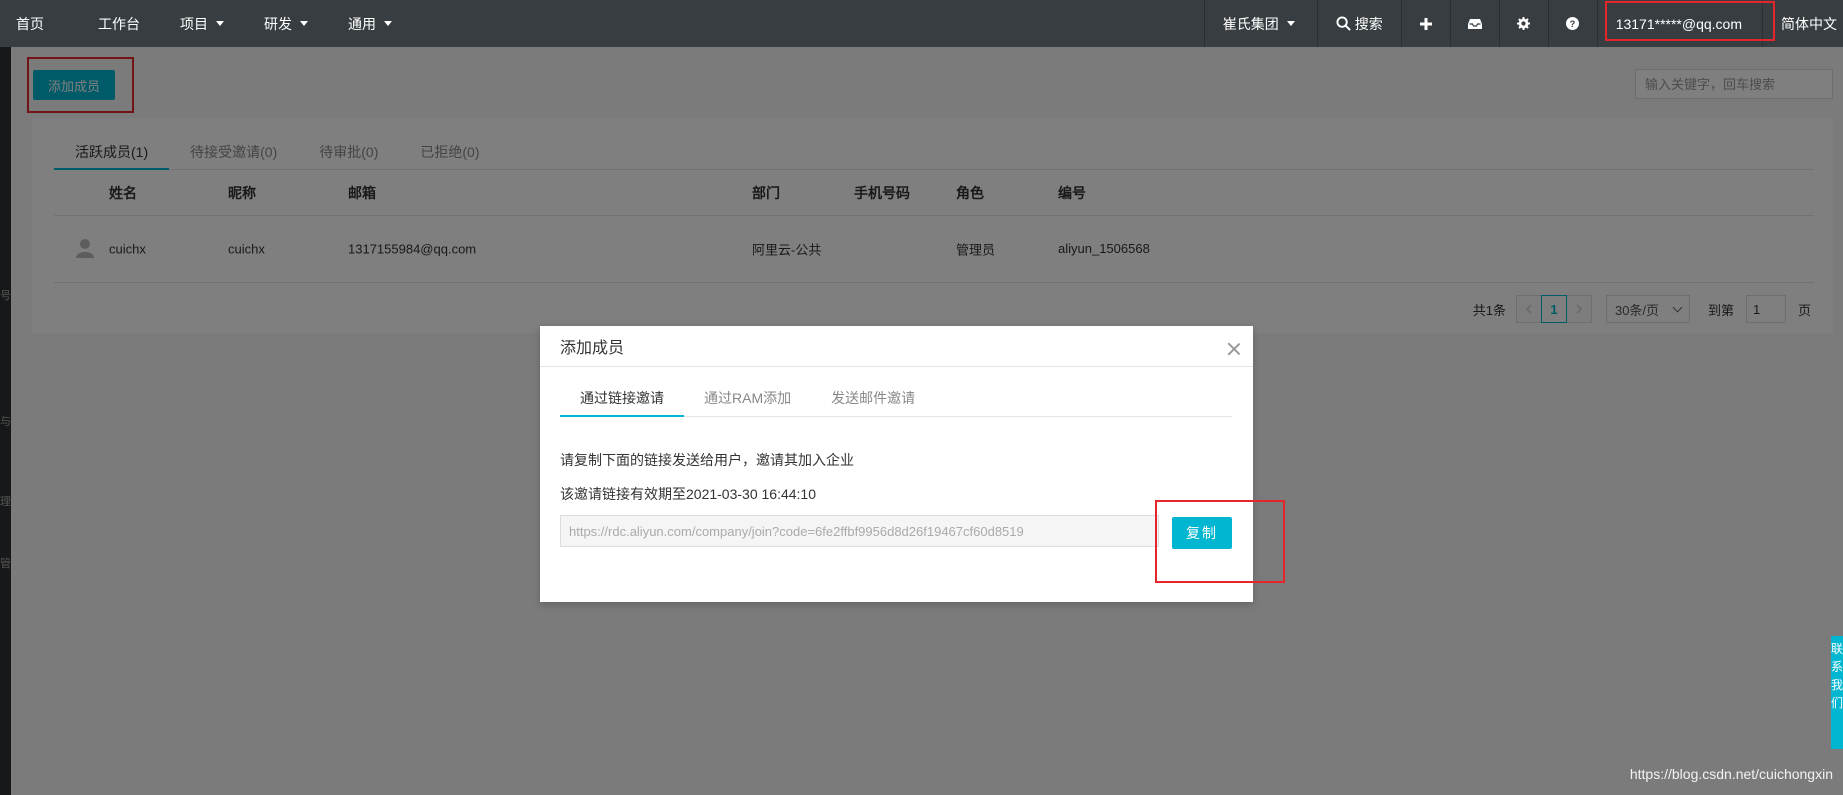 The height and width of the screenshot is (795, 1843). What do you see at coordinates (1689, 21) in the screenshot?
I see `account-highlight-box` at bounding box center [1689, 21].